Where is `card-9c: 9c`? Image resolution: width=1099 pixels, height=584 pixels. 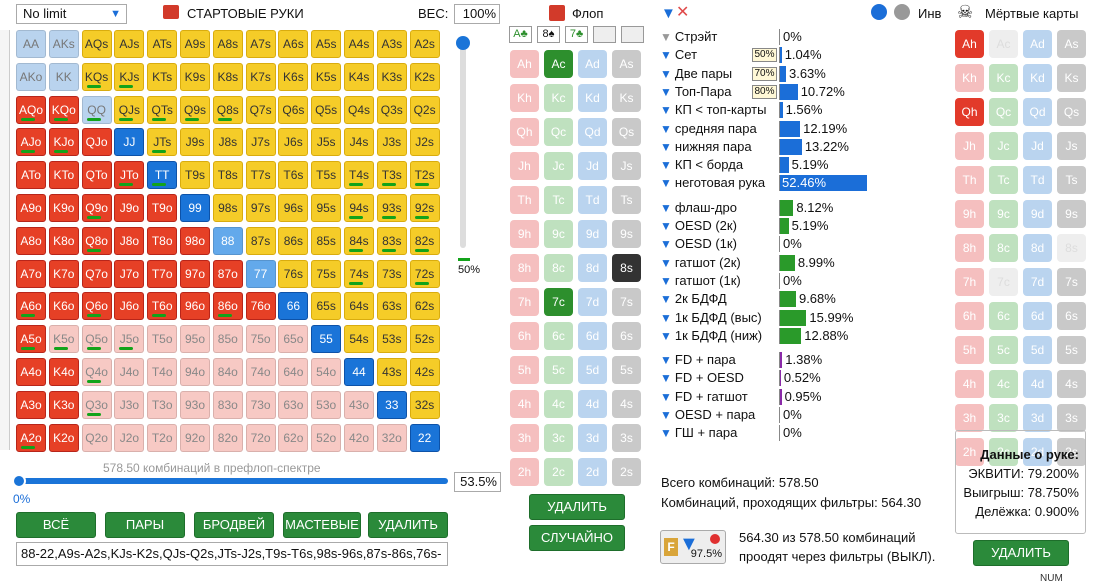 card-9c: 9c is located at coordinates (558, 234).